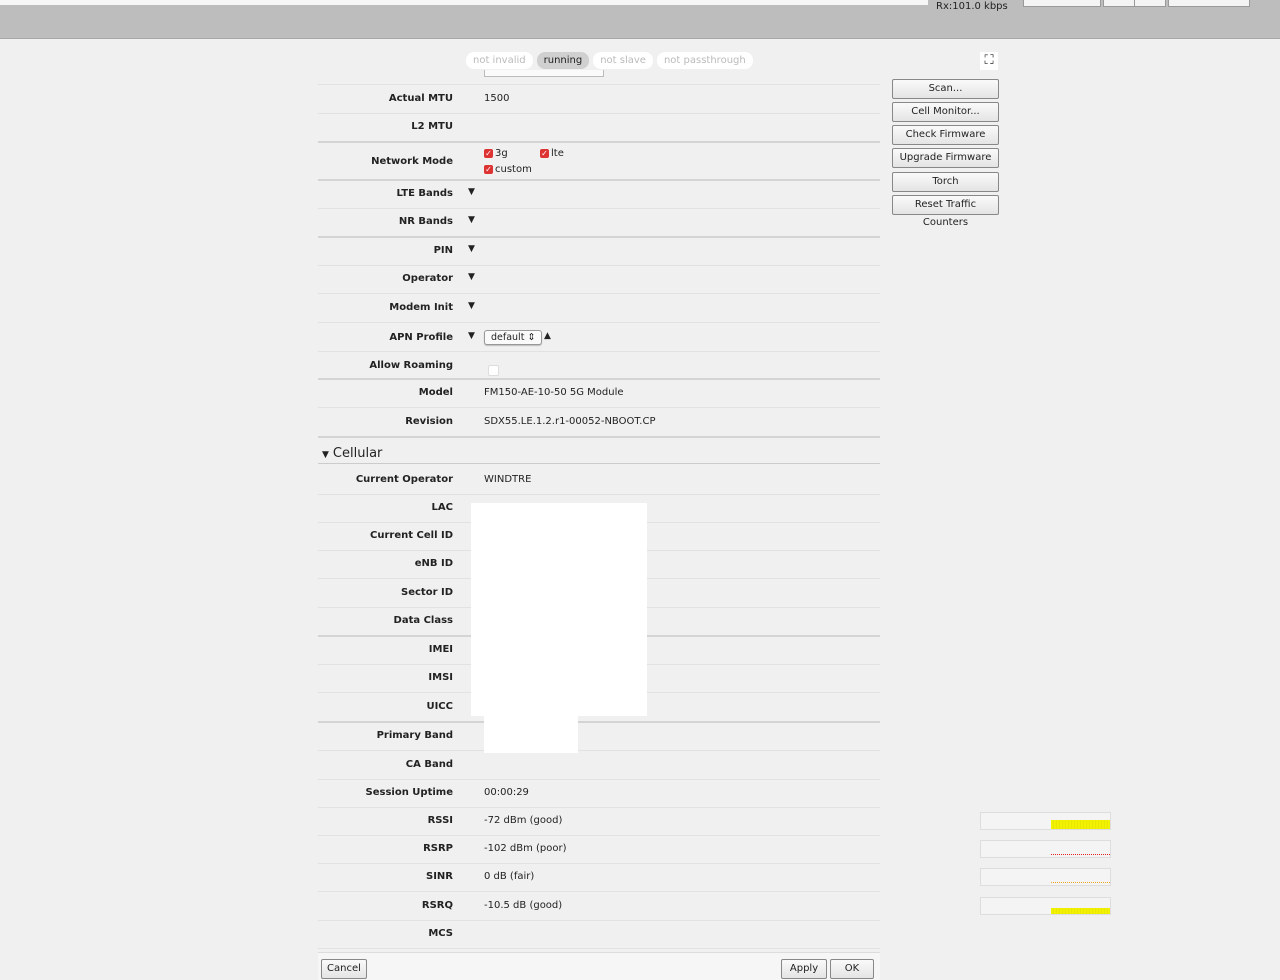 This screenshot has width=1280, height=980. I want to click on row-mcs: MCS, so click(599, 934).